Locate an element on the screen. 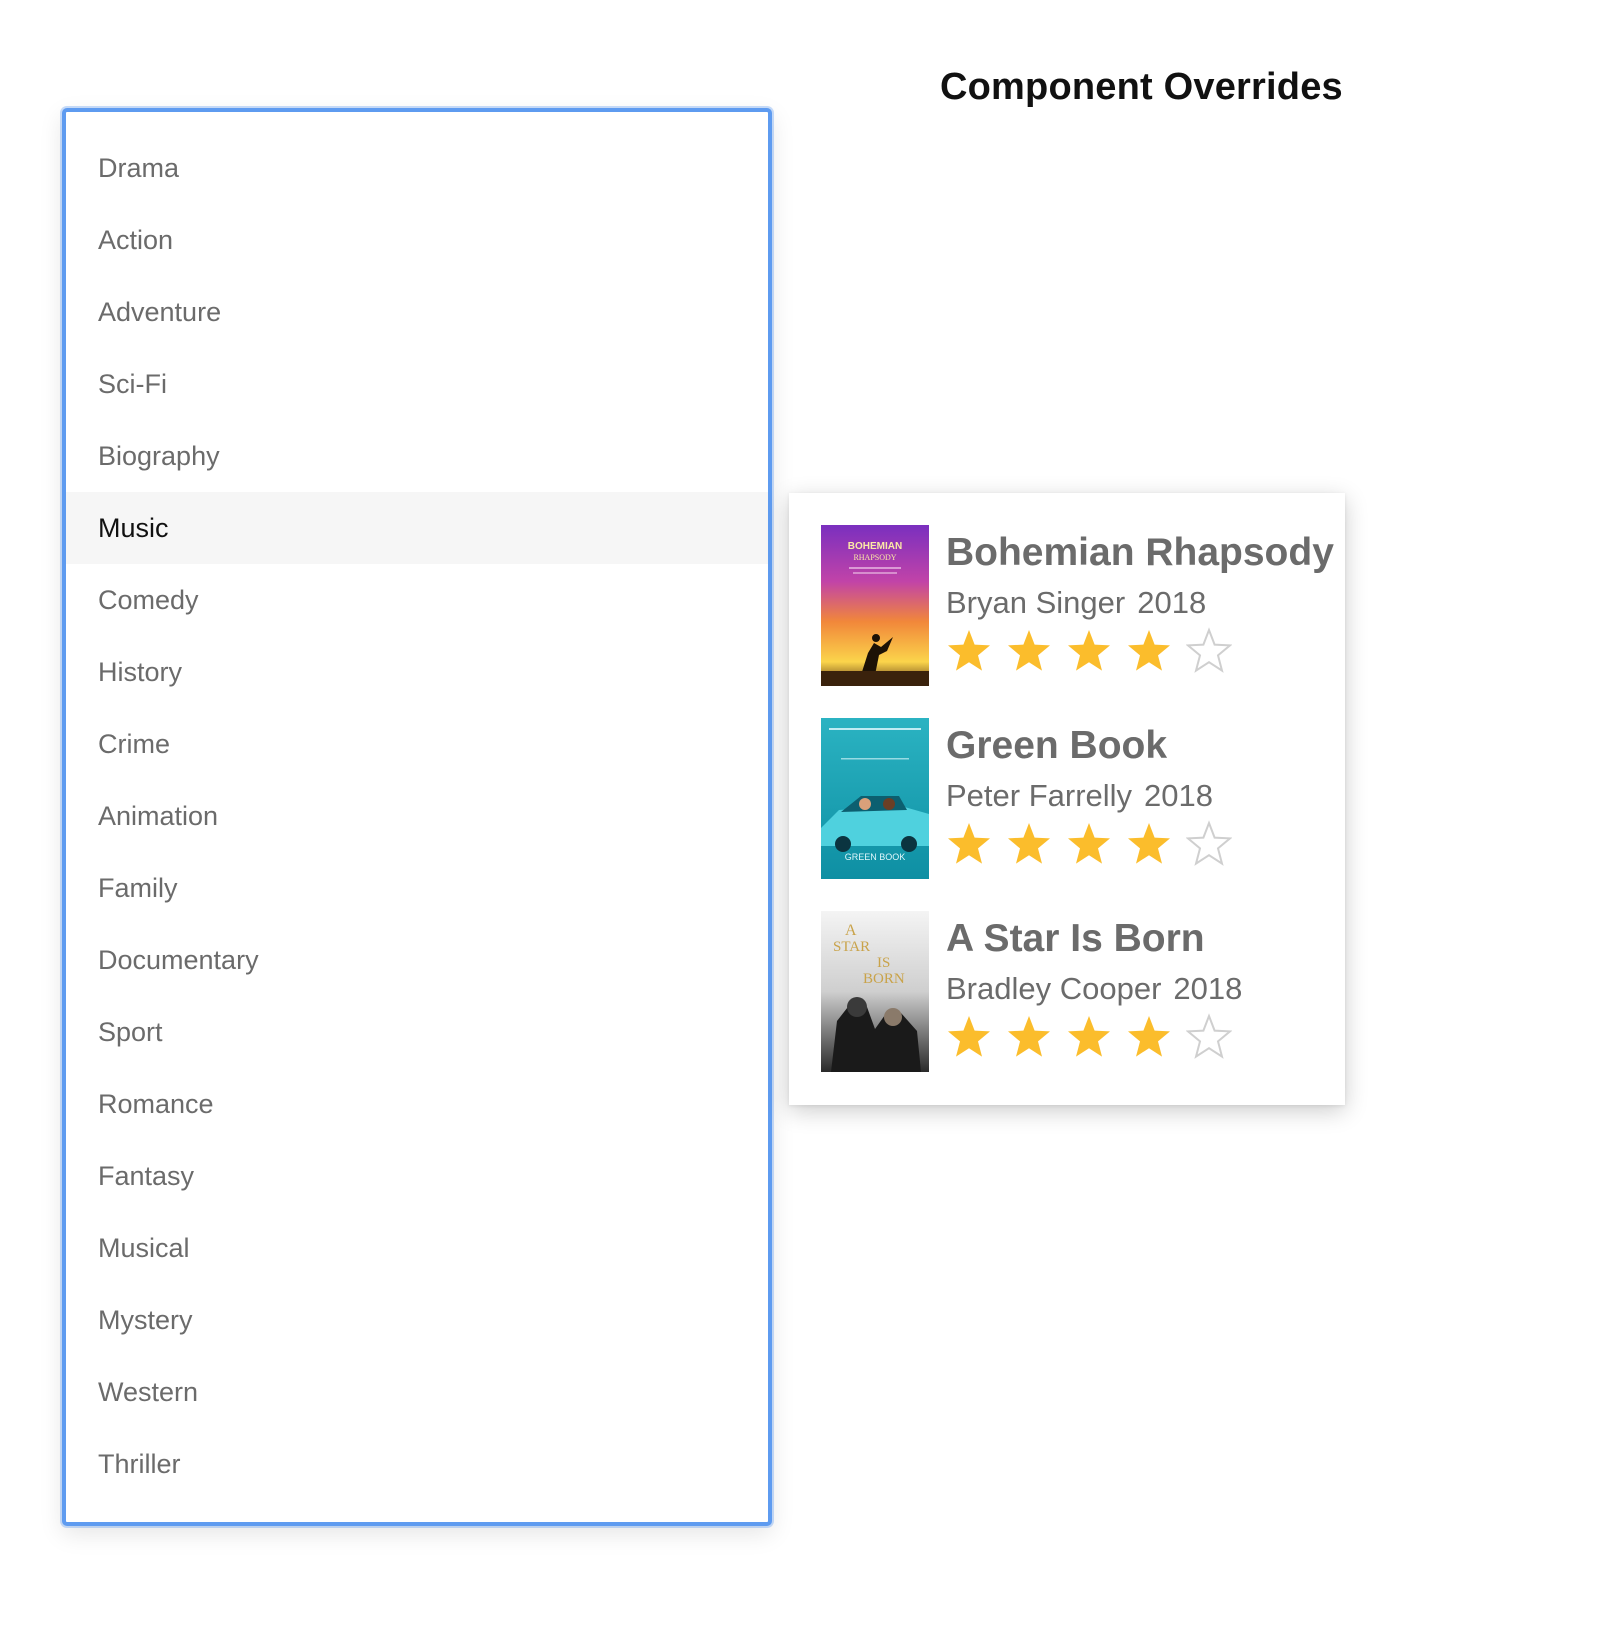 Image resolution: width=1622 pixels, height=1638 pixels. poster-title-line-3: IS is located at coordinates (883, 963).